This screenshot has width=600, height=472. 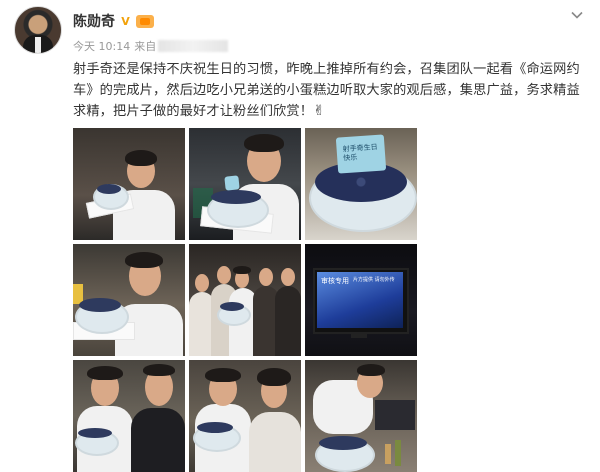 What do you see at coordinates (335, 281) in the screenshot?
I see `tv-caption-left: 审核专用` at bounding box center [335, 281].